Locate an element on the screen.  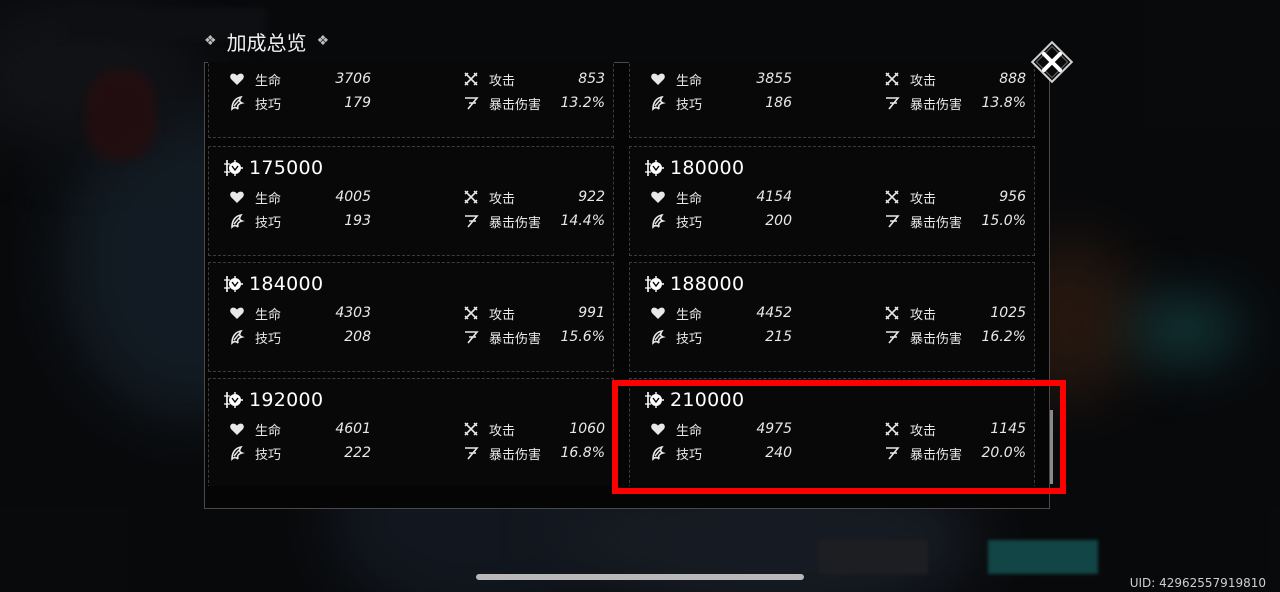
stat-value: 4154 is located at coordinates (774, 197).